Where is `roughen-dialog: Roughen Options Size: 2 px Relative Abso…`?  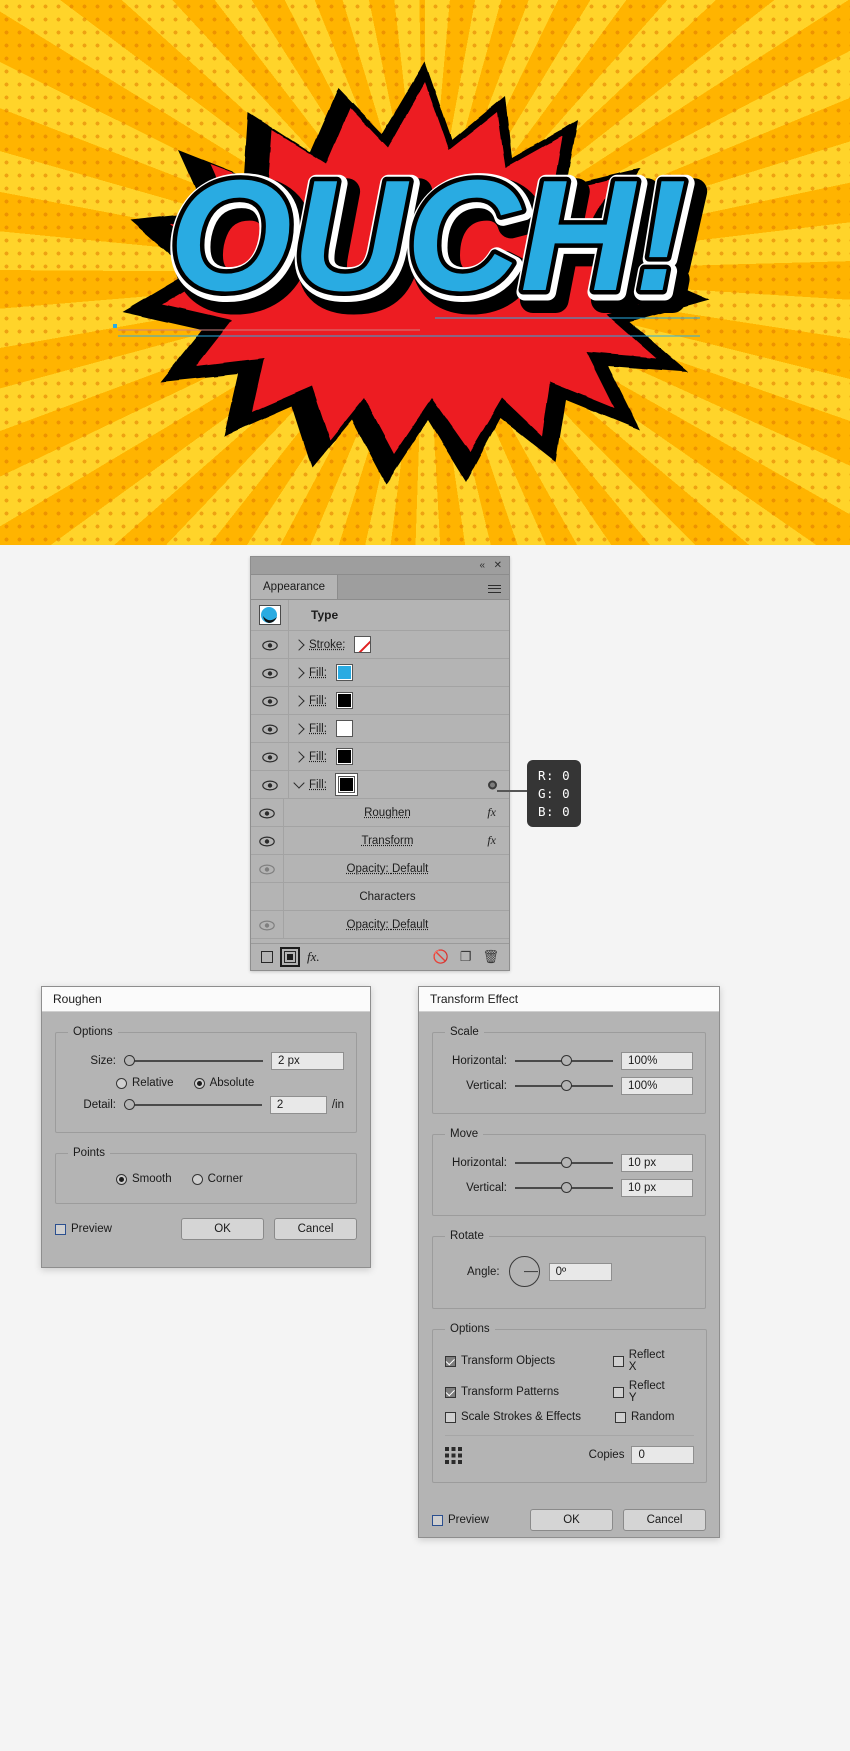
roughen-dialog: Roughen Options Size: 2 px Relative Abso… is located at coordinates (206, 1127).